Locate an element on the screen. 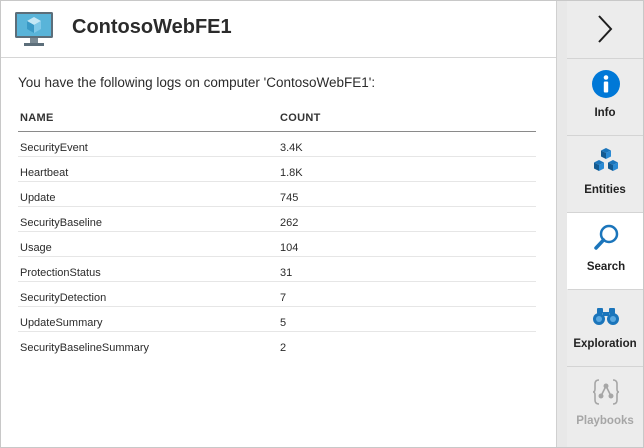 This screenshot has width=644, height=448. vertical-scrollbar is located at coordinates (561, 224).